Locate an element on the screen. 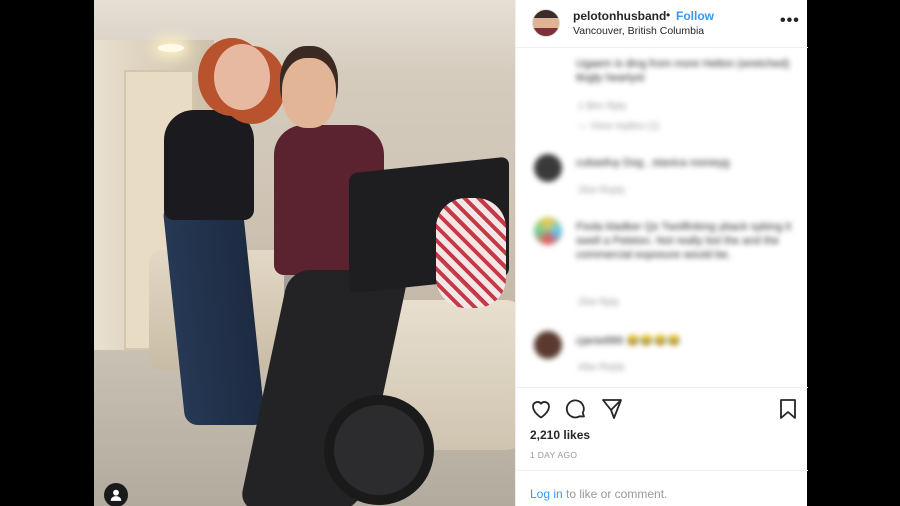  share-icon is located at coordinates (612, 409).